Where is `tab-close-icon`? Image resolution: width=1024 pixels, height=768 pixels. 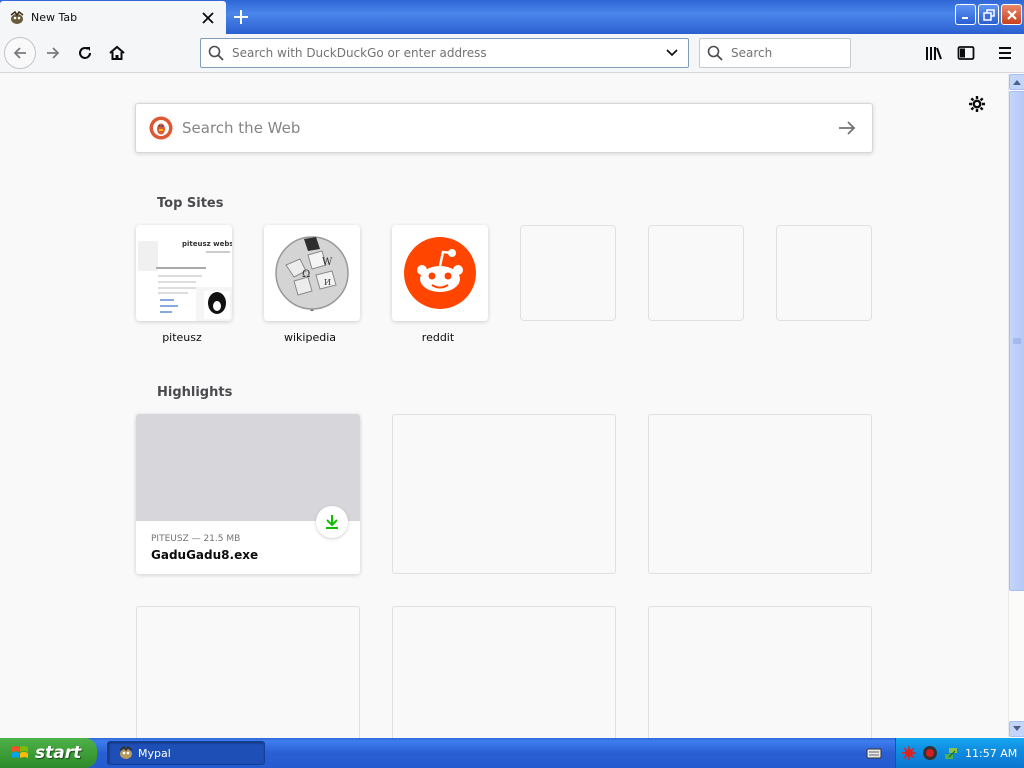
tab-close-icon is located at coordinates (208, 18).